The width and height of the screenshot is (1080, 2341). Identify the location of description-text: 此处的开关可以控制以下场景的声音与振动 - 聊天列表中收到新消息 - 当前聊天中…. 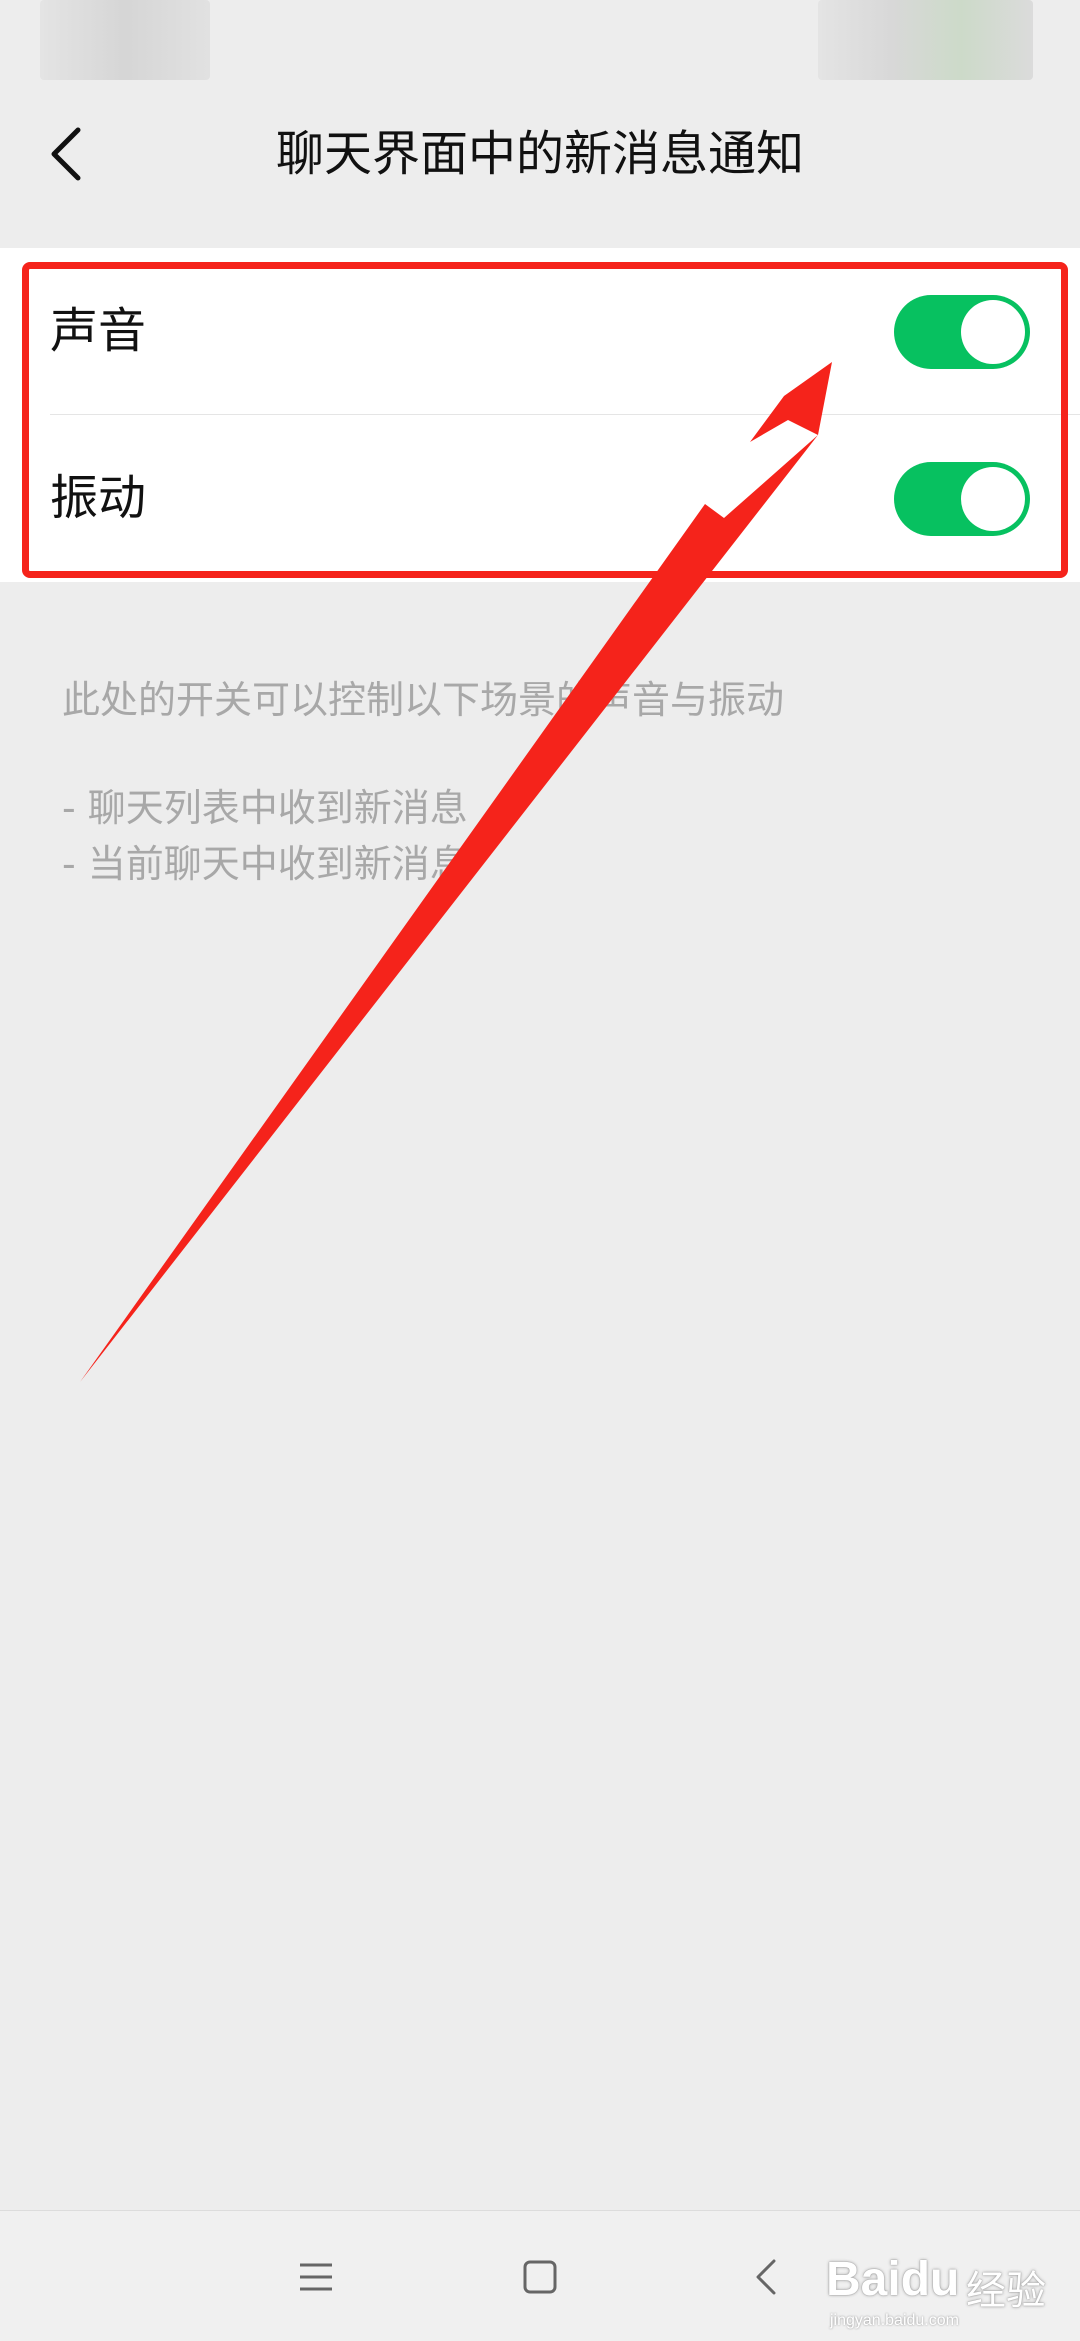
(552, 782).